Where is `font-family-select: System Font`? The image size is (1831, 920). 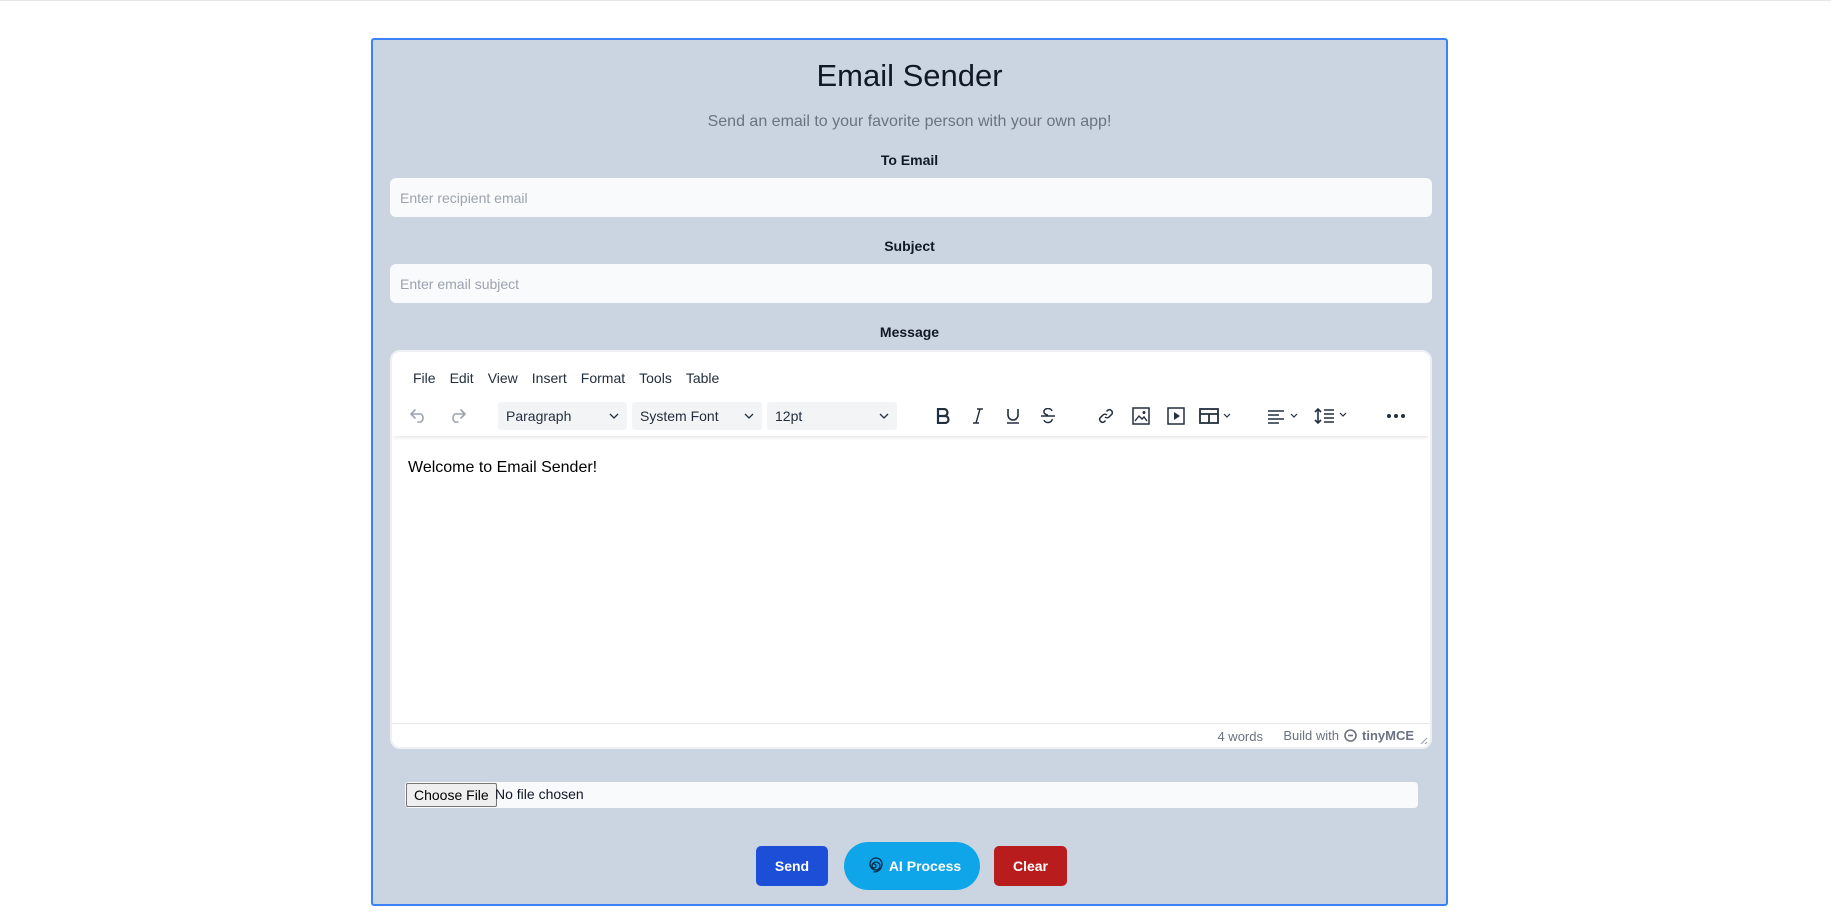 font-family-select: System Font is located at coordinates (697, 416).